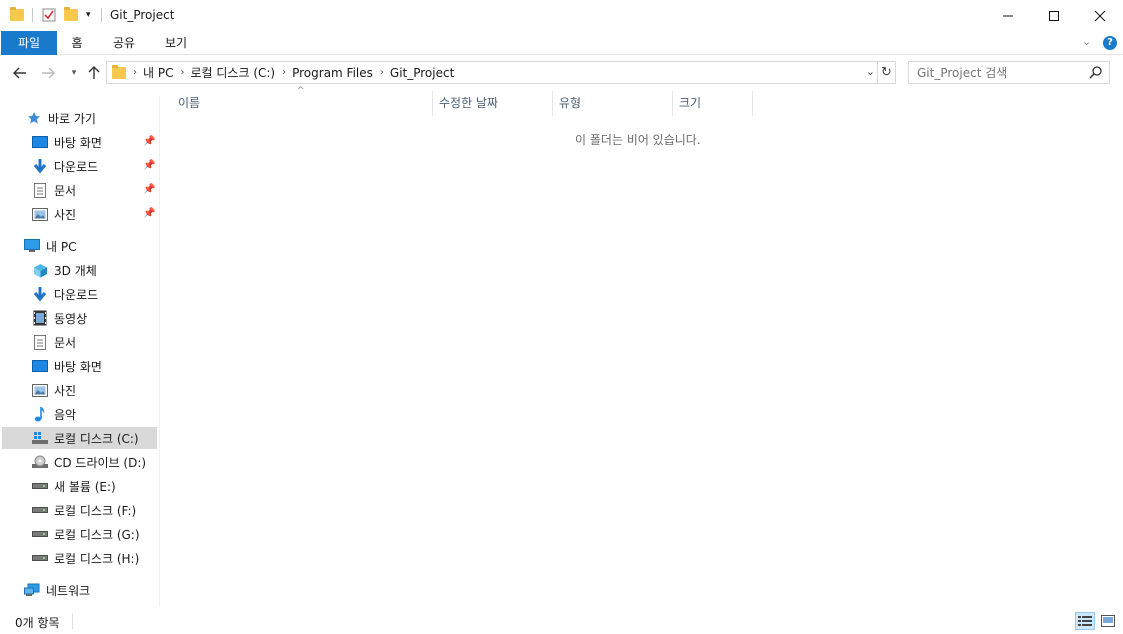 This screenshot has height=634, width=1123. I want to click on search-icon, so click(1096, 72).